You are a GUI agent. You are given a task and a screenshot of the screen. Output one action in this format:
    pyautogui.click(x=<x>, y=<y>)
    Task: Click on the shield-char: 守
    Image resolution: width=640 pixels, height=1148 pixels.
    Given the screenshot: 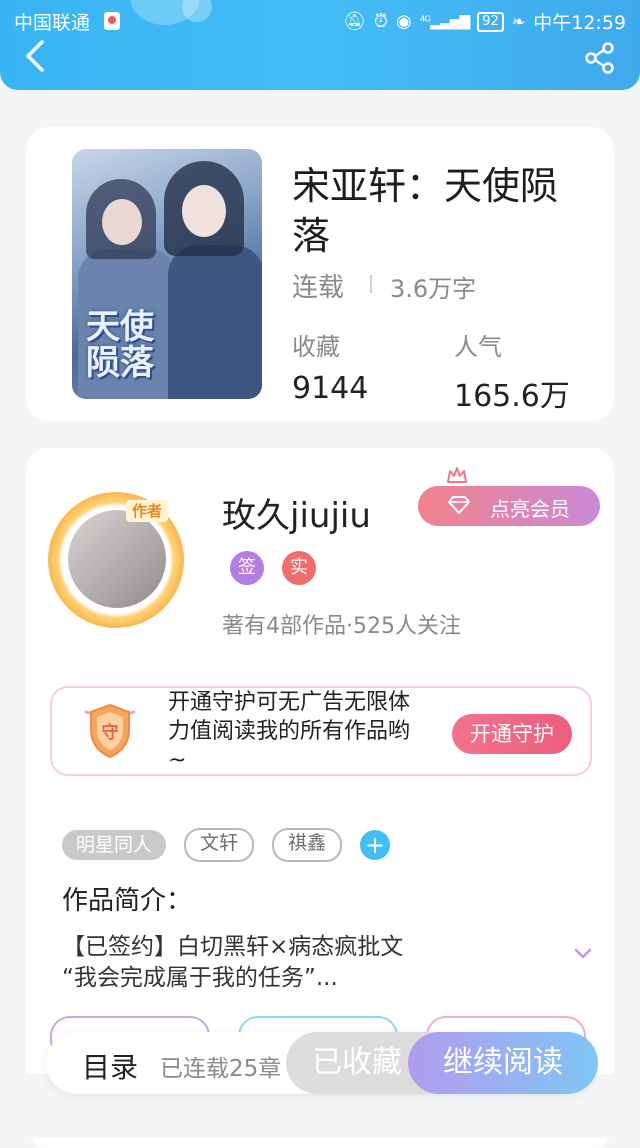 What is the action you would take?
    pyautogui.click(x=110, y=732)
    